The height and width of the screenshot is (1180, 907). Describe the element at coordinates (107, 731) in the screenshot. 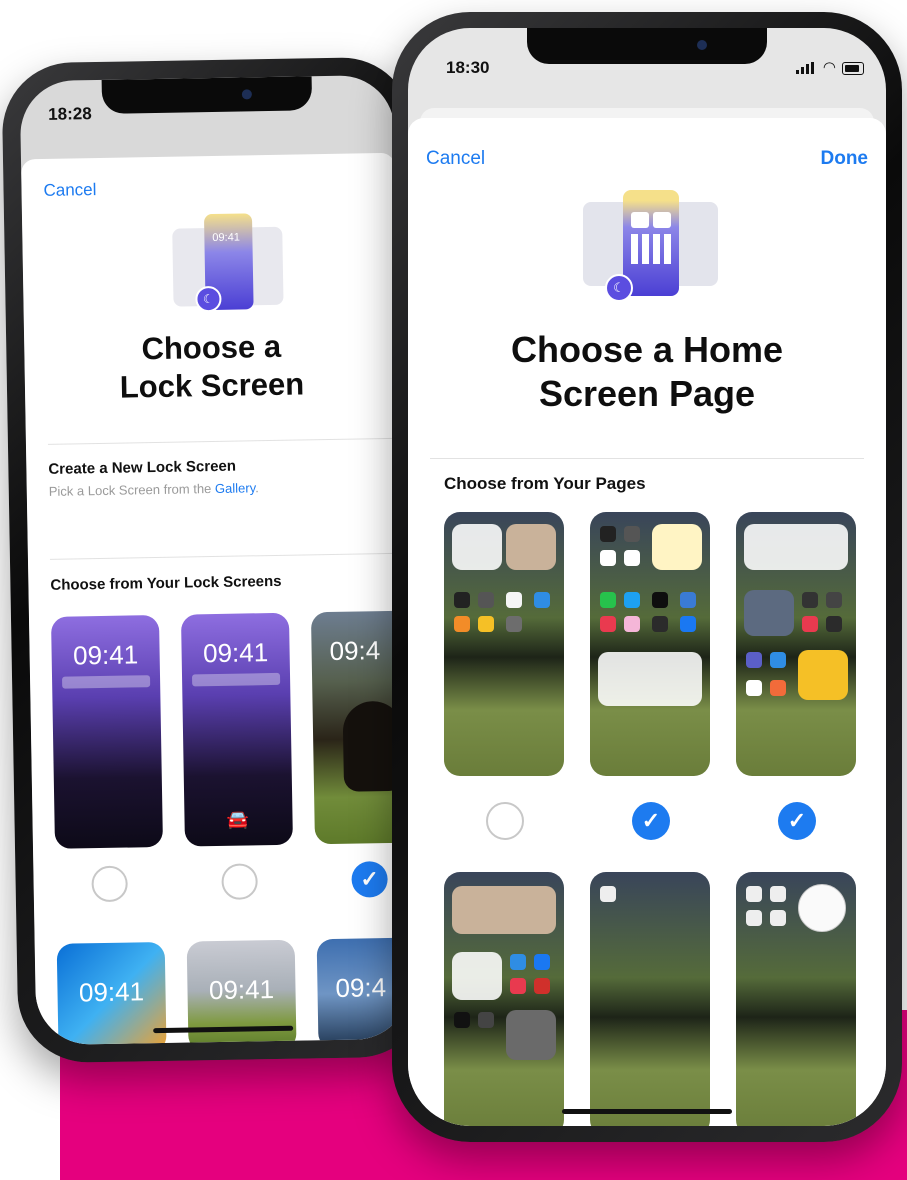

I see `lock-screen-thumb-1: 09:41` at that location.